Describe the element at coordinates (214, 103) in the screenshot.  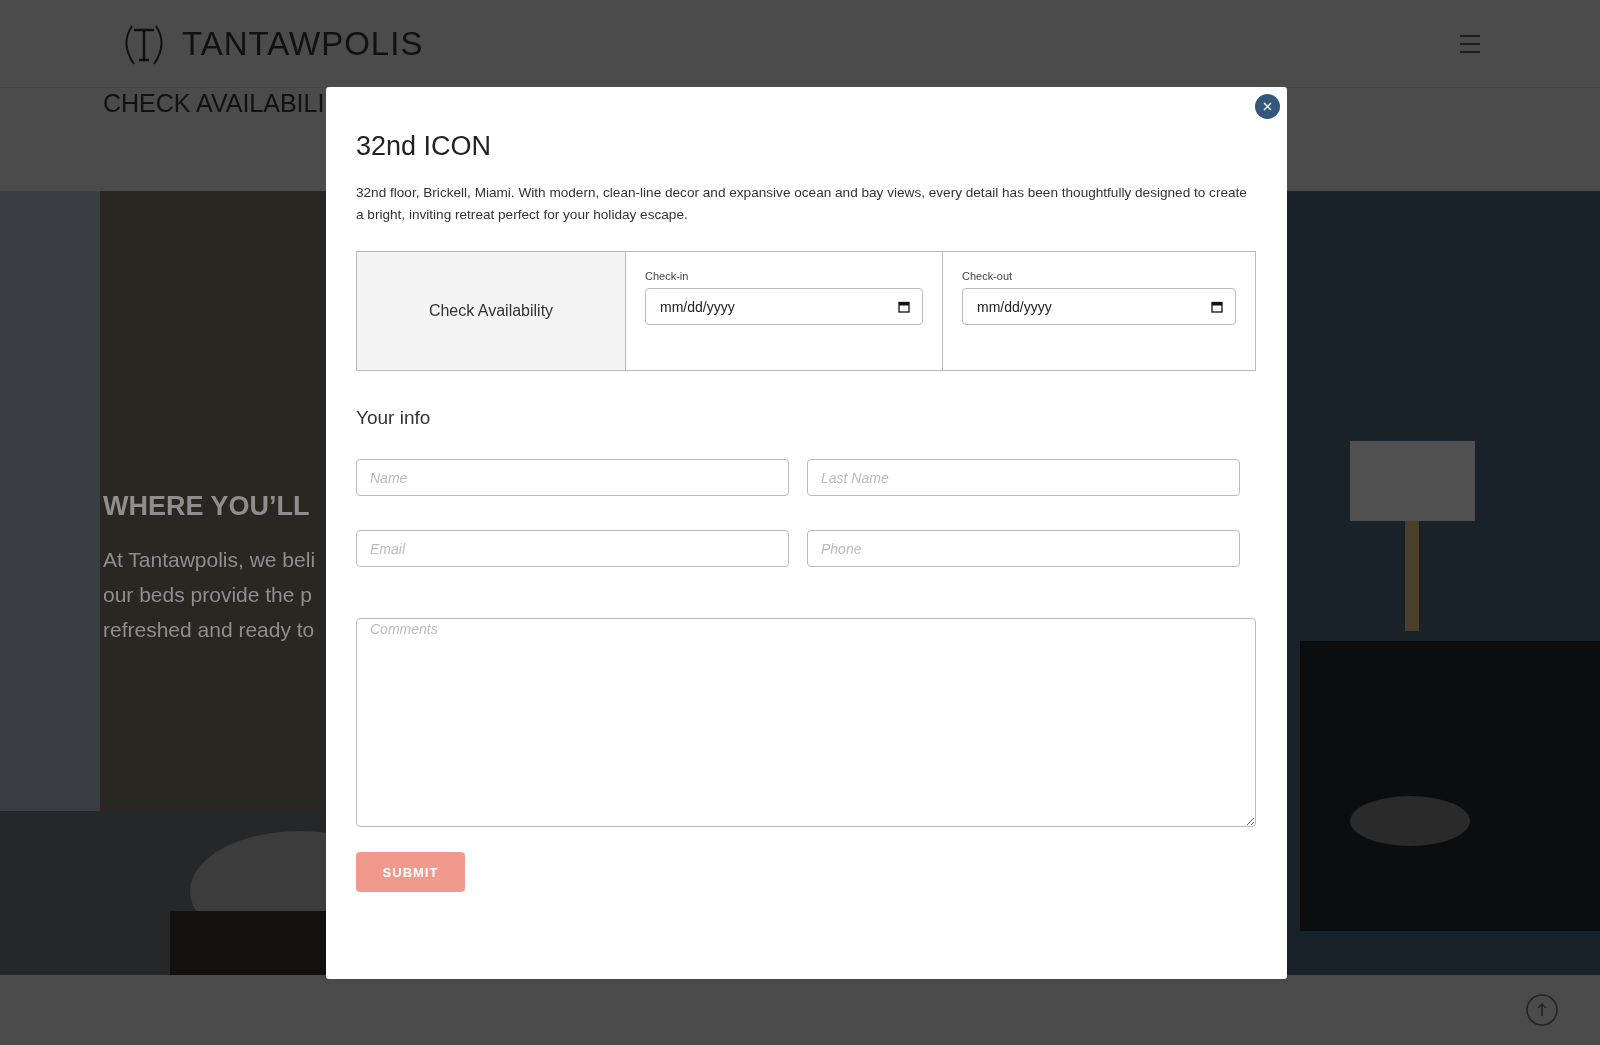
I see `page-heading: CHECK AVAILABILI` at that location.